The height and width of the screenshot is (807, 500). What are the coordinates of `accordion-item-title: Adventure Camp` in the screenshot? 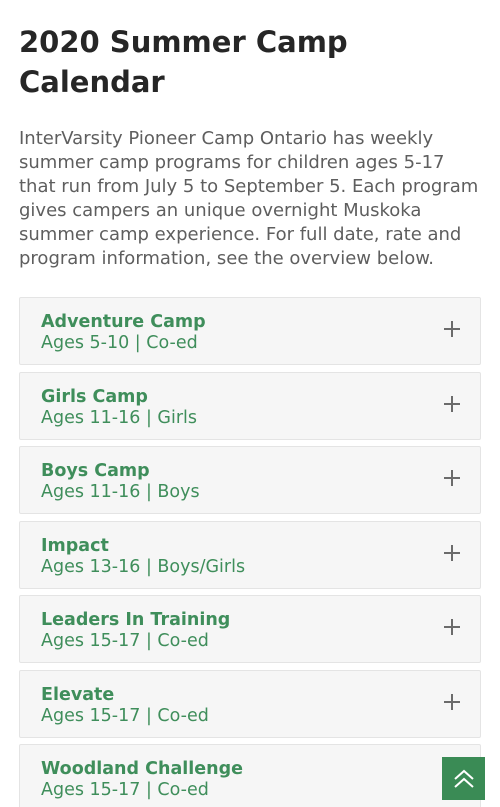 It's located at (123, 322).